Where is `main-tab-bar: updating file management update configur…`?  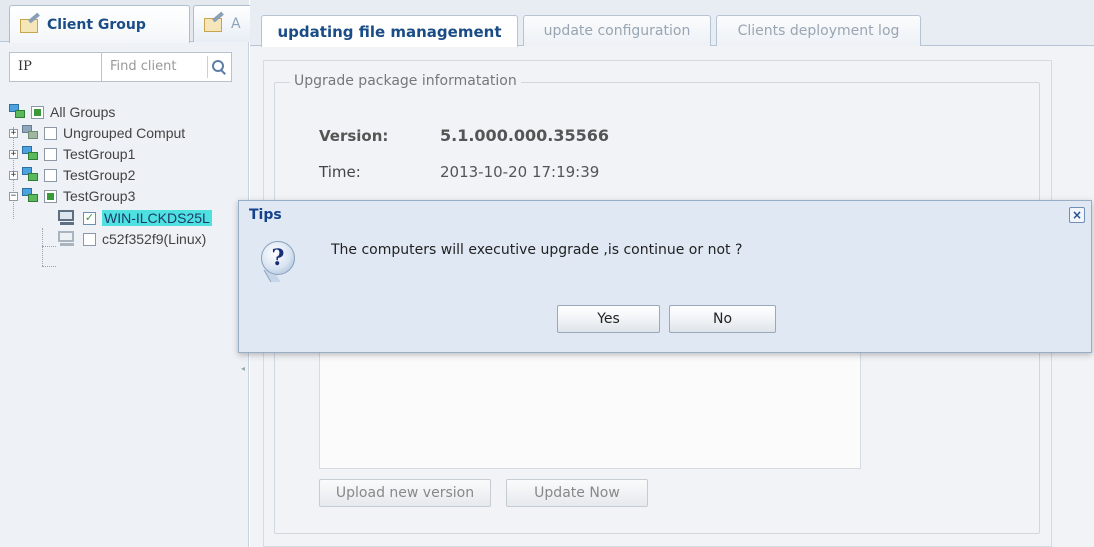 main-tab-bar: updating file management update configur… is located at coordinates (672, 23).